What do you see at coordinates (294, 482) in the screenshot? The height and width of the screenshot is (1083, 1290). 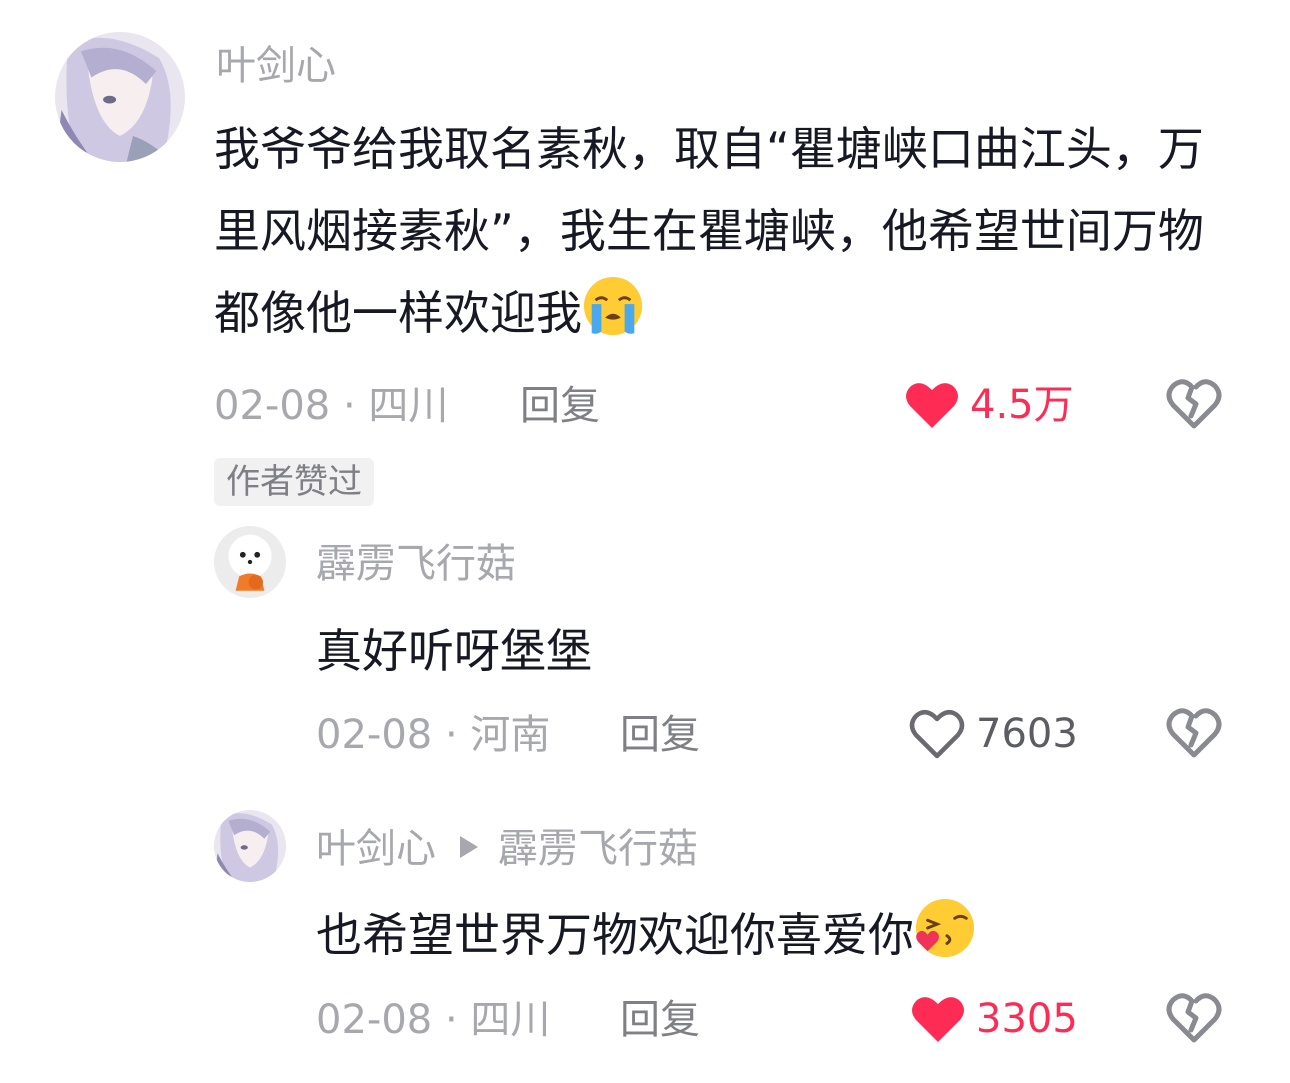 I see `author-liked-badge: 作者赞过` at bounding box center [294, 482].